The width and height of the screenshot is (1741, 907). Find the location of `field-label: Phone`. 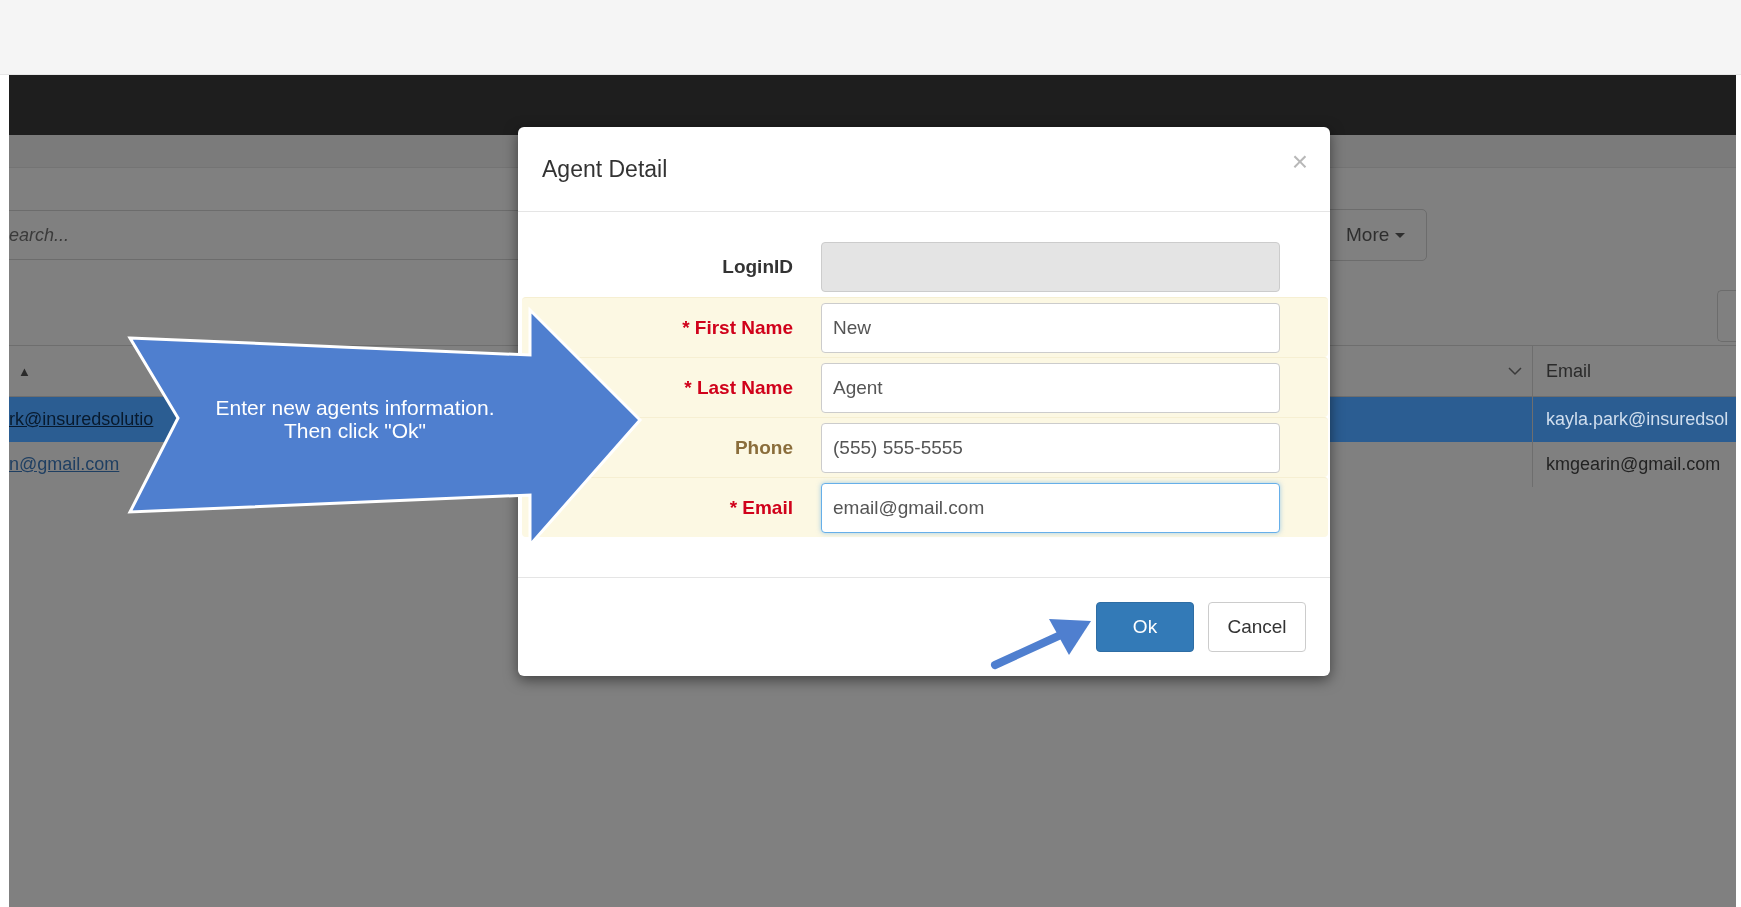

field-label: Phone is located at coordinates (763, 447).